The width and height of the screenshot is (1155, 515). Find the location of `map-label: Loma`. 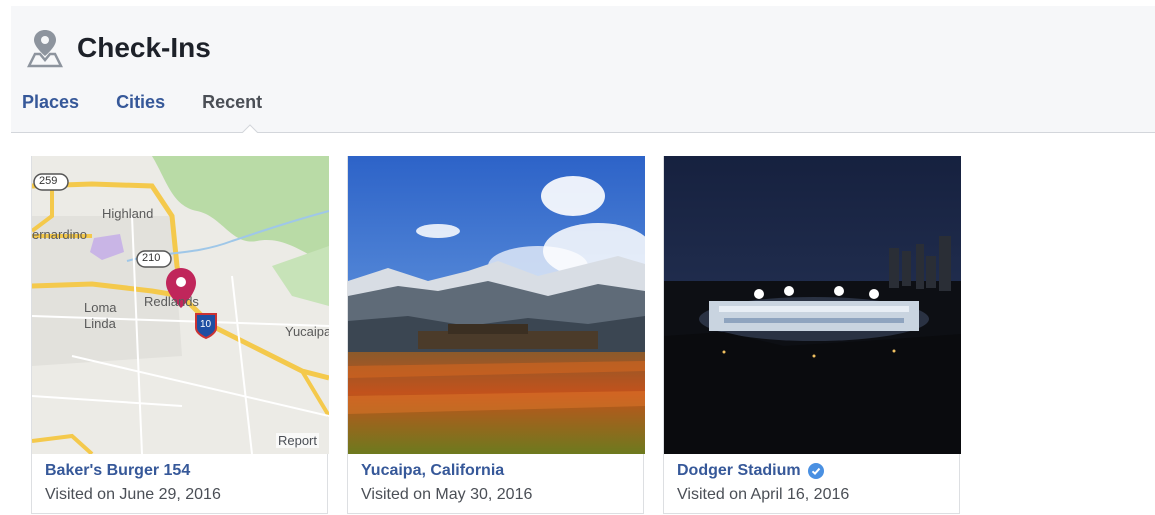

map-label: Loma is located at coordinates (100, 307).